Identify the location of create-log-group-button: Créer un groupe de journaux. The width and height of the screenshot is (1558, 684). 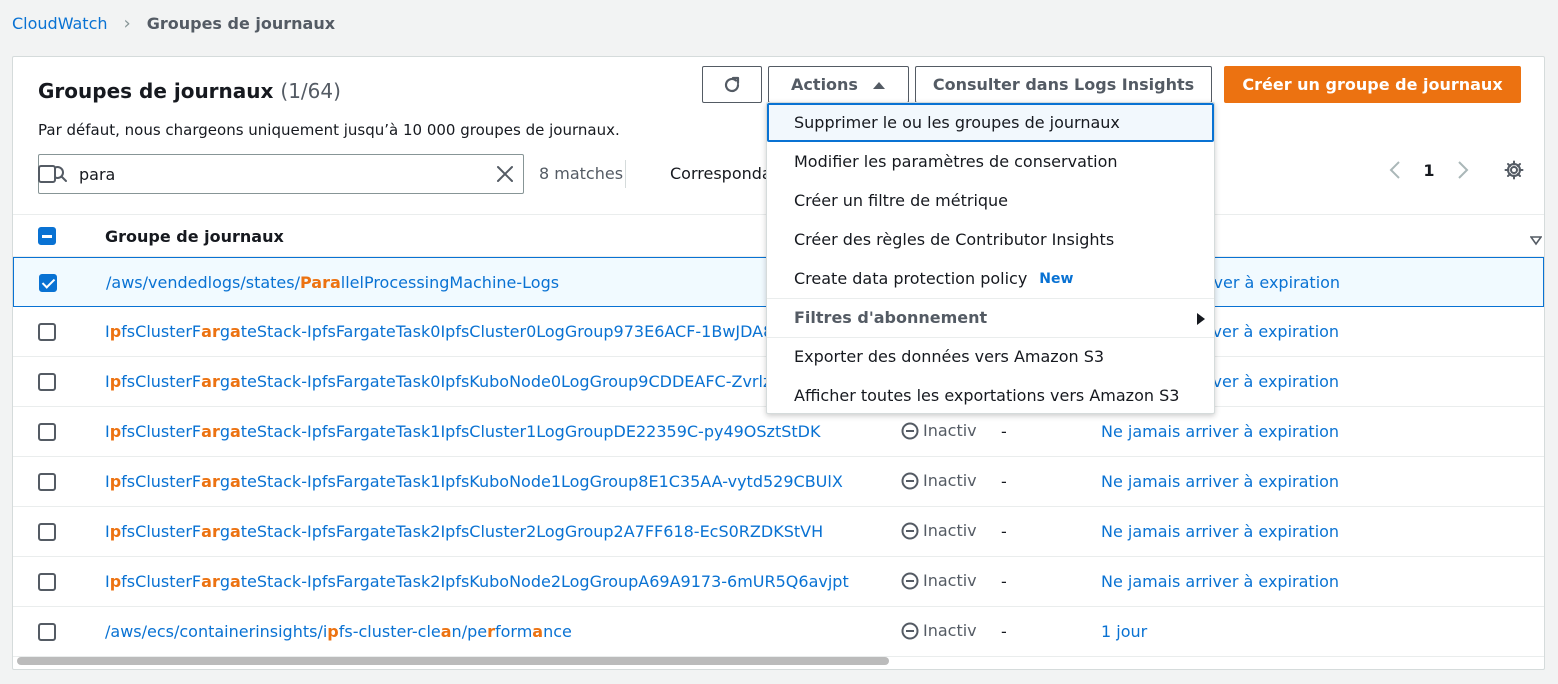
(1372, 84).